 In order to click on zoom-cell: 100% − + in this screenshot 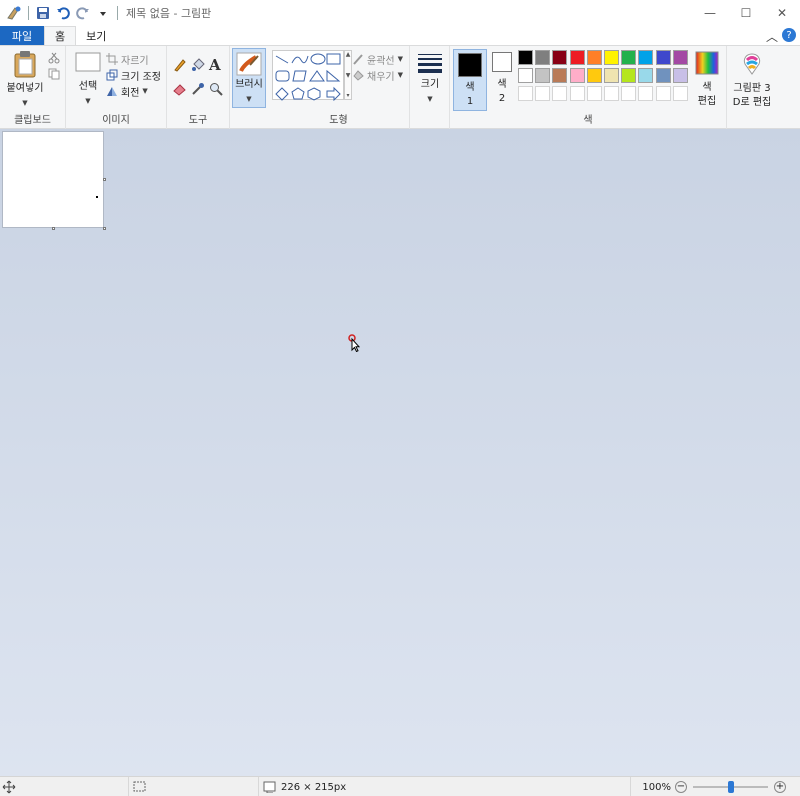, I will do `click(715, 786)`.